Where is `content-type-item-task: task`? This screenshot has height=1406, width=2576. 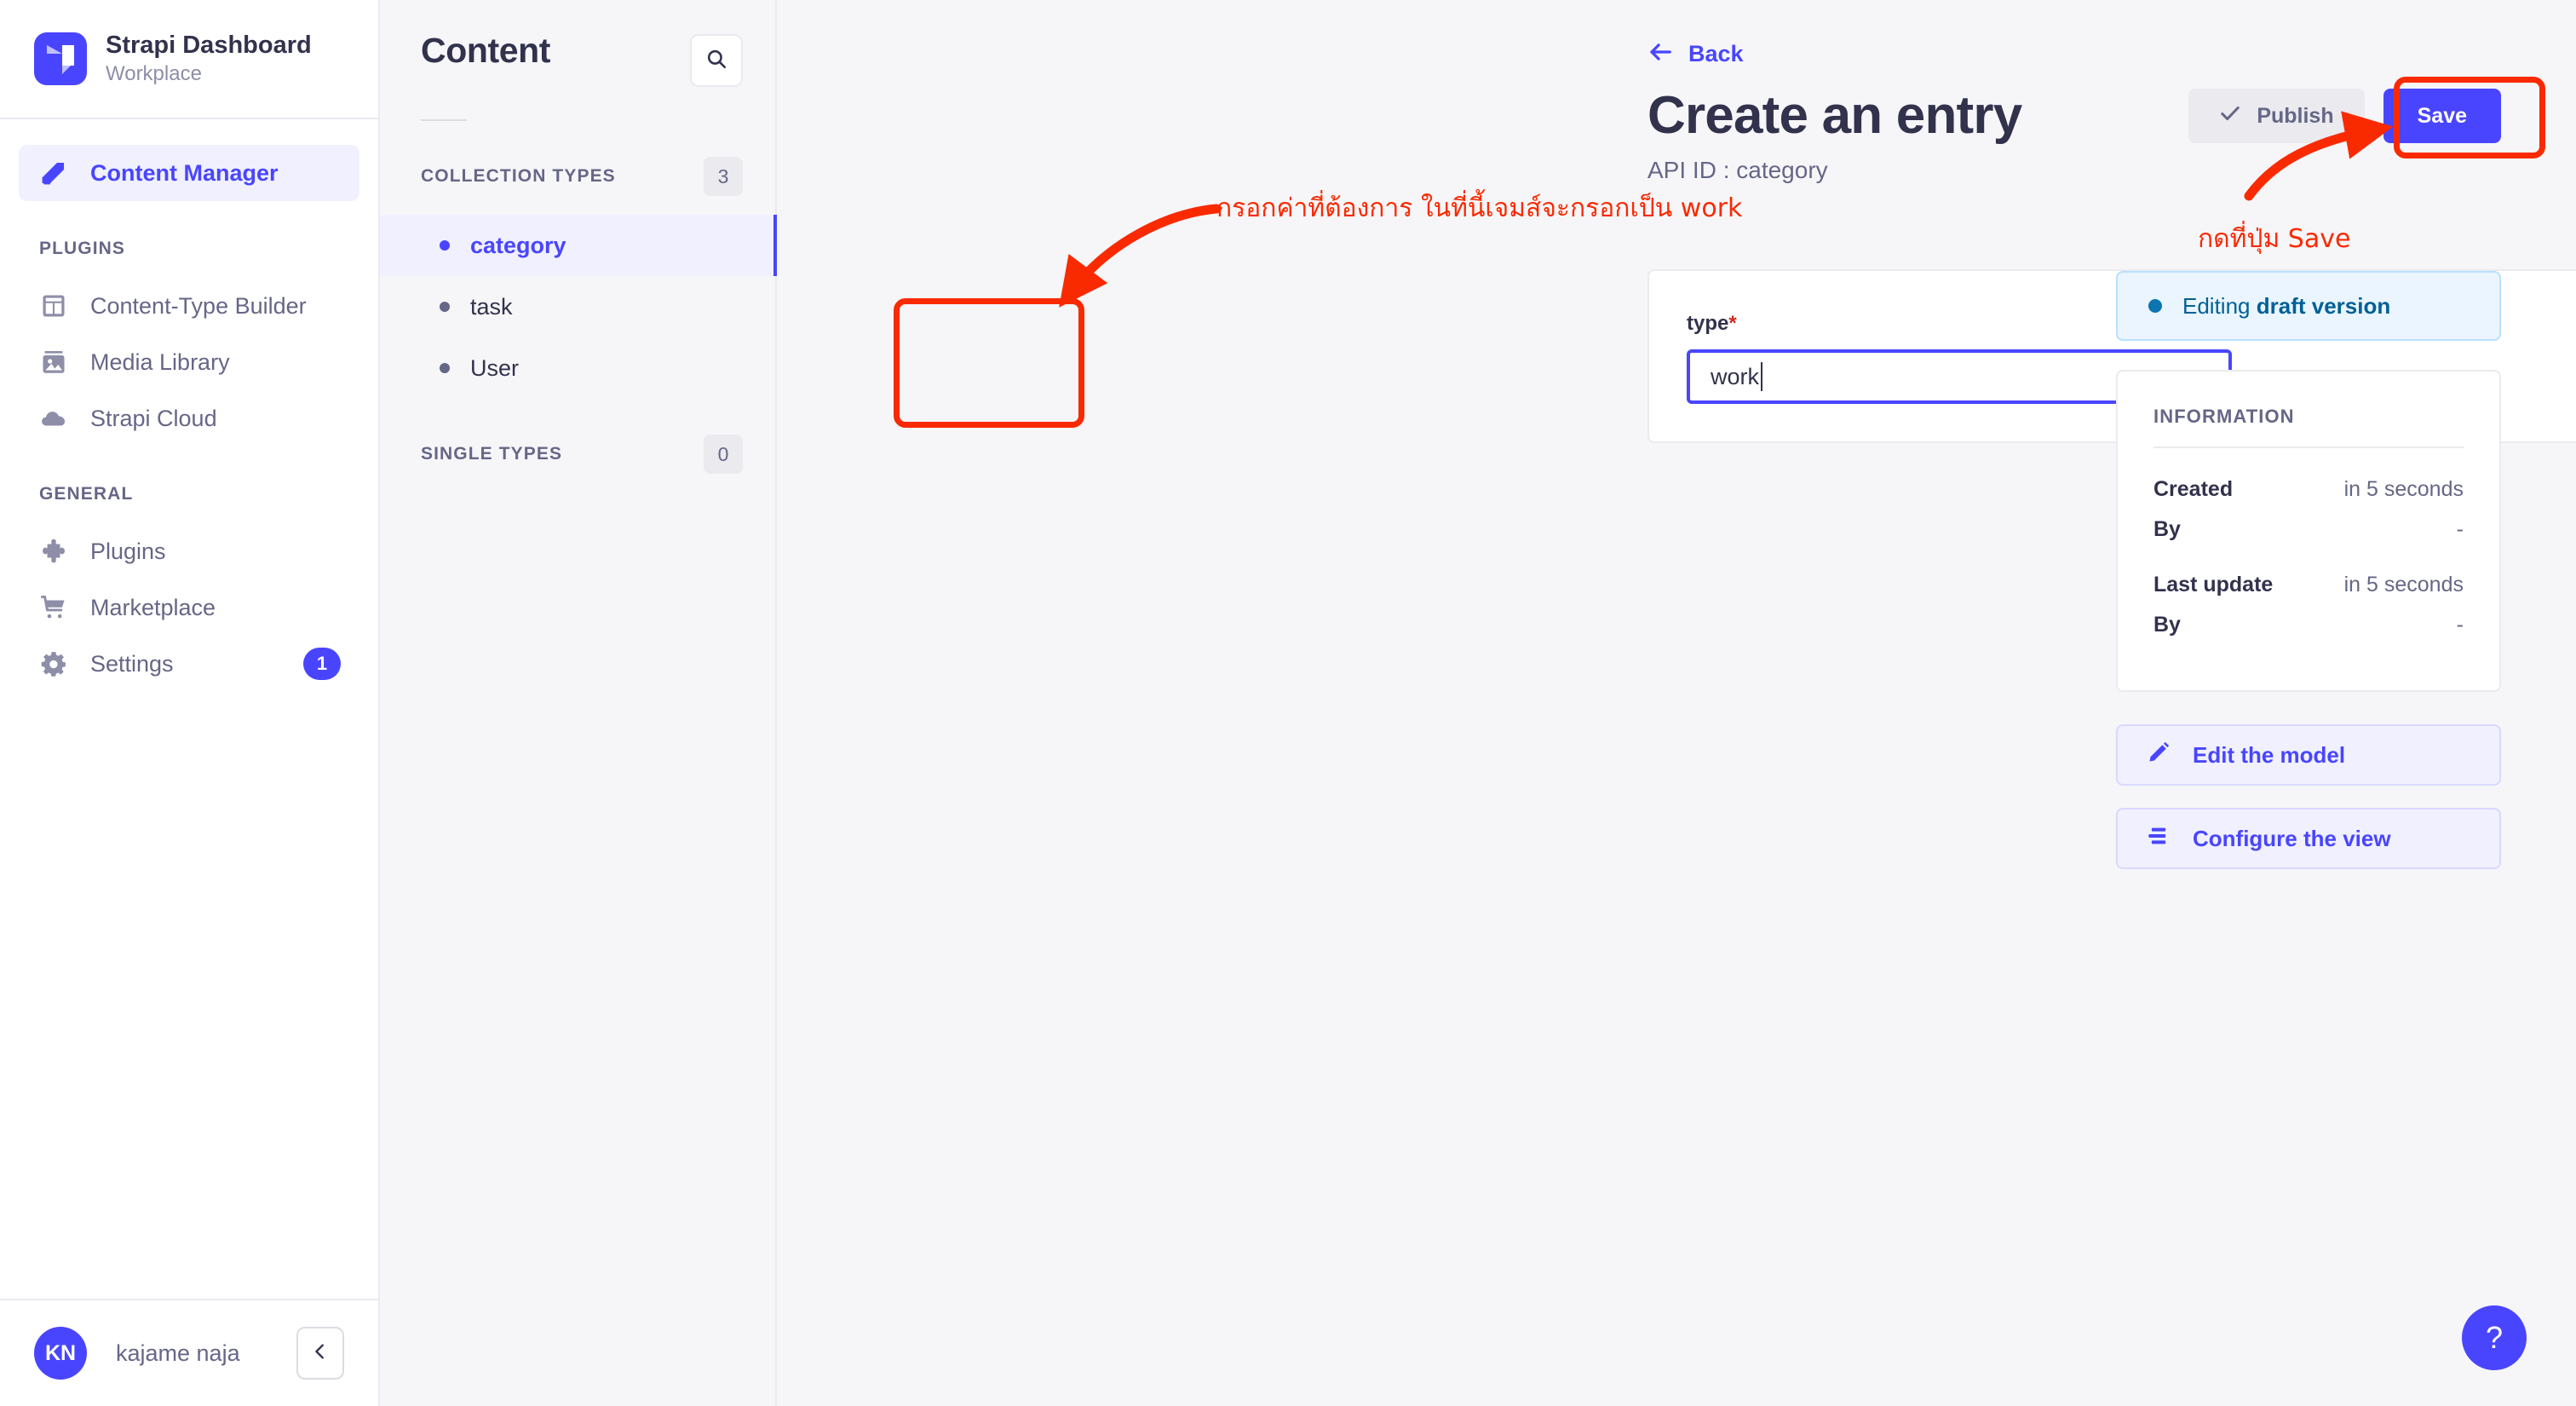
content-type-item-task: task is located at coordinates (578, 306).